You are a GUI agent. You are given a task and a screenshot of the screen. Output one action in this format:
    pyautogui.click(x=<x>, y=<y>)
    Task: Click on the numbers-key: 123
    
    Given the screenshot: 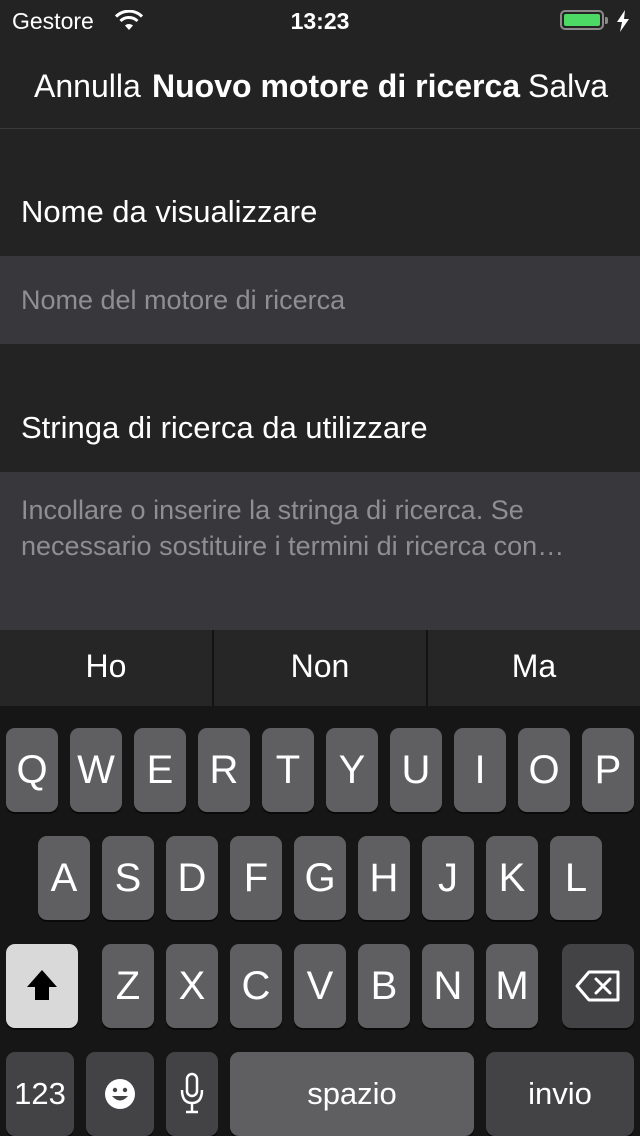 What is the action you would take?
    pyautogui.click(x=40, y=1094)
    